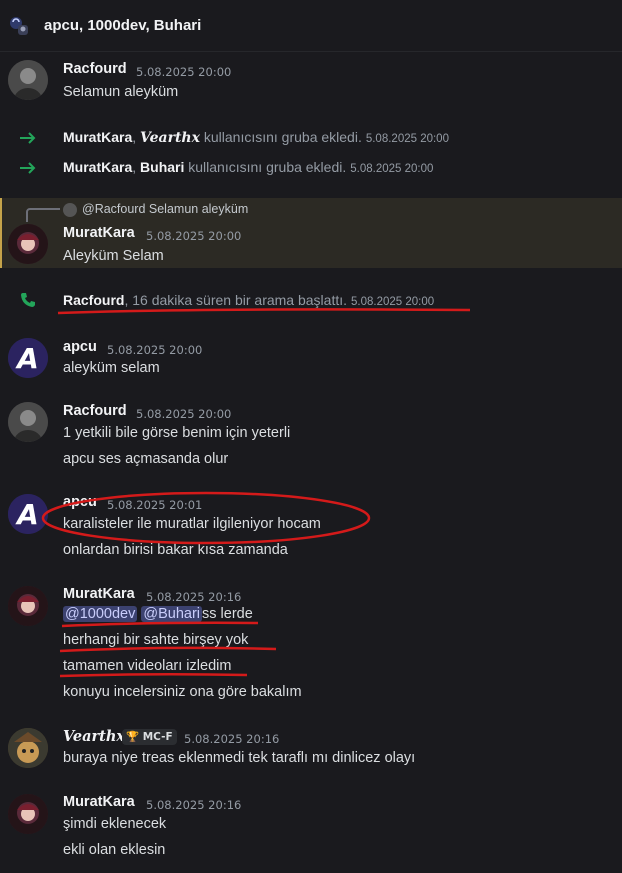 The image size is (622, 873). I want to click on message-text: apcu ses açmasanda olur, so click(146, 459).